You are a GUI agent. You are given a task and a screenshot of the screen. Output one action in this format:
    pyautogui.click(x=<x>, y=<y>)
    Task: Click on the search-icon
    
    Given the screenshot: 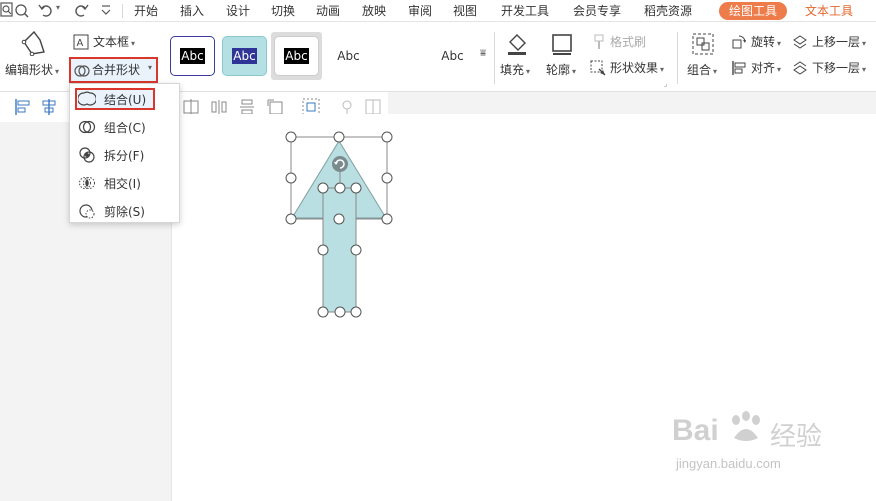 What is the action you would take?
    pyautogui.click(x=7, y=12)
    